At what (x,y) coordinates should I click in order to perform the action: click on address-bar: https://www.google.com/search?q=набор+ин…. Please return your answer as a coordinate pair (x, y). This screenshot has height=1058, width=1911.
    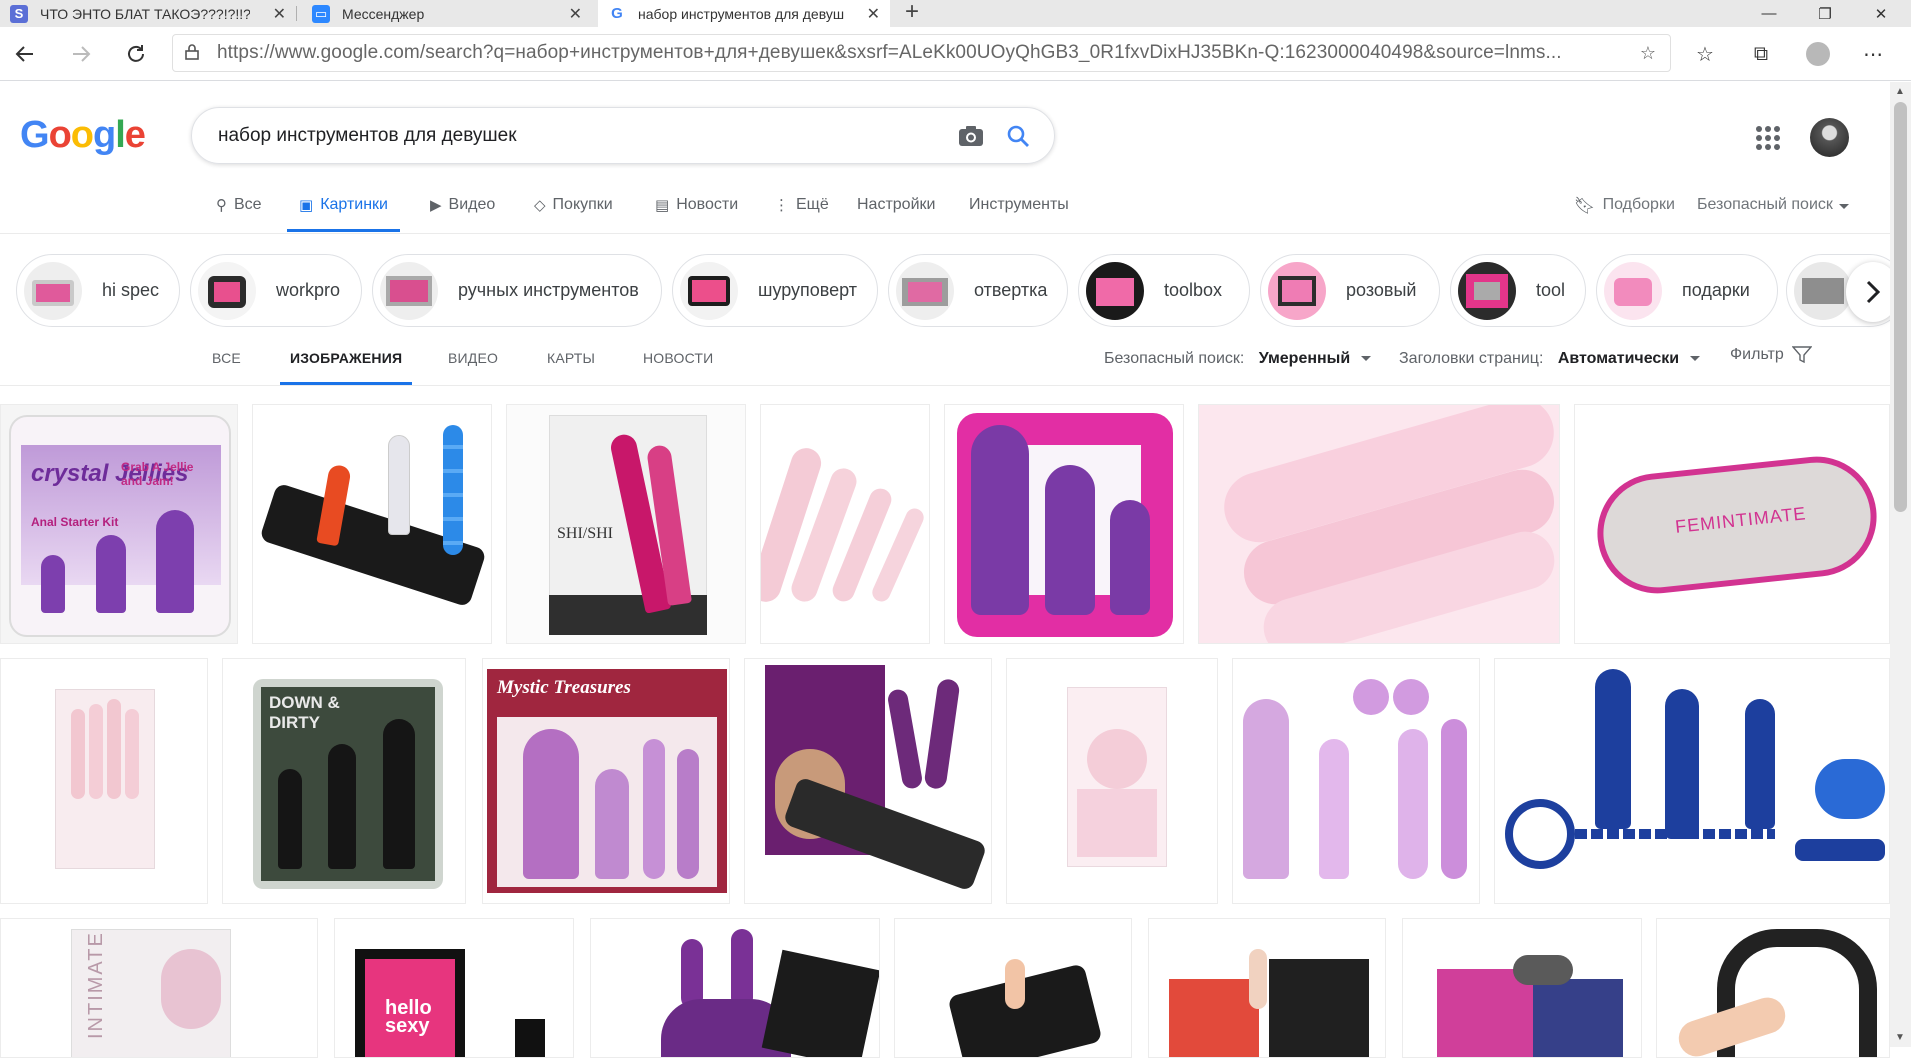
    Looking at the image, I should click on (921, 53).